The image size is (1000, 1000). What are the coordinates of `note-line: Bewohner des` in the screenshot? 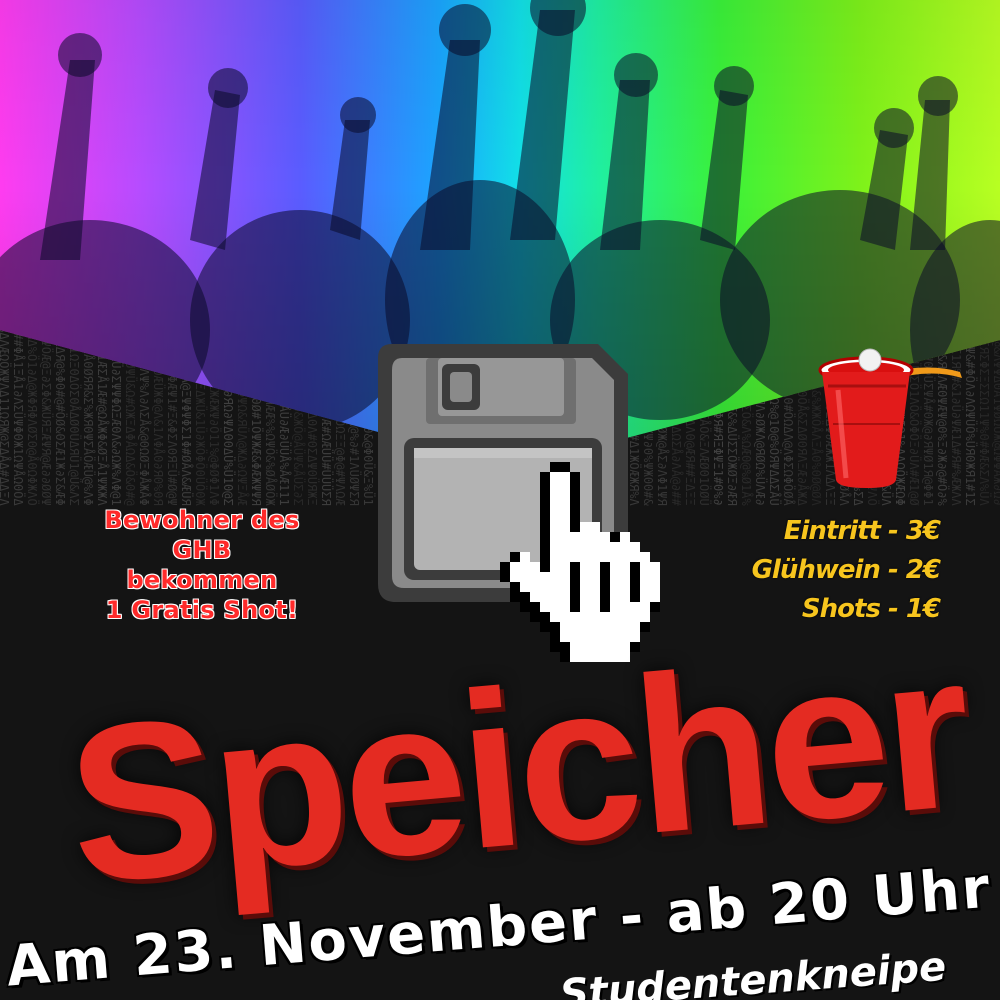 It's located at (202, 520).